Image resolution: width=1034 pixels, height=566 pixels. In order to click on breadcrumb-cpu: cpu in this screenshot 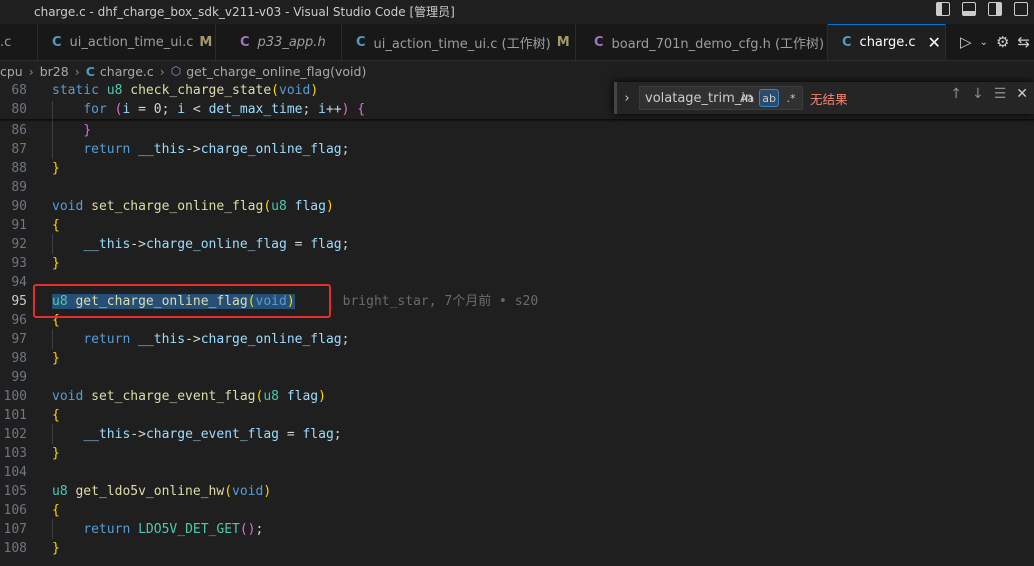, I will do `click(11, 71)`.